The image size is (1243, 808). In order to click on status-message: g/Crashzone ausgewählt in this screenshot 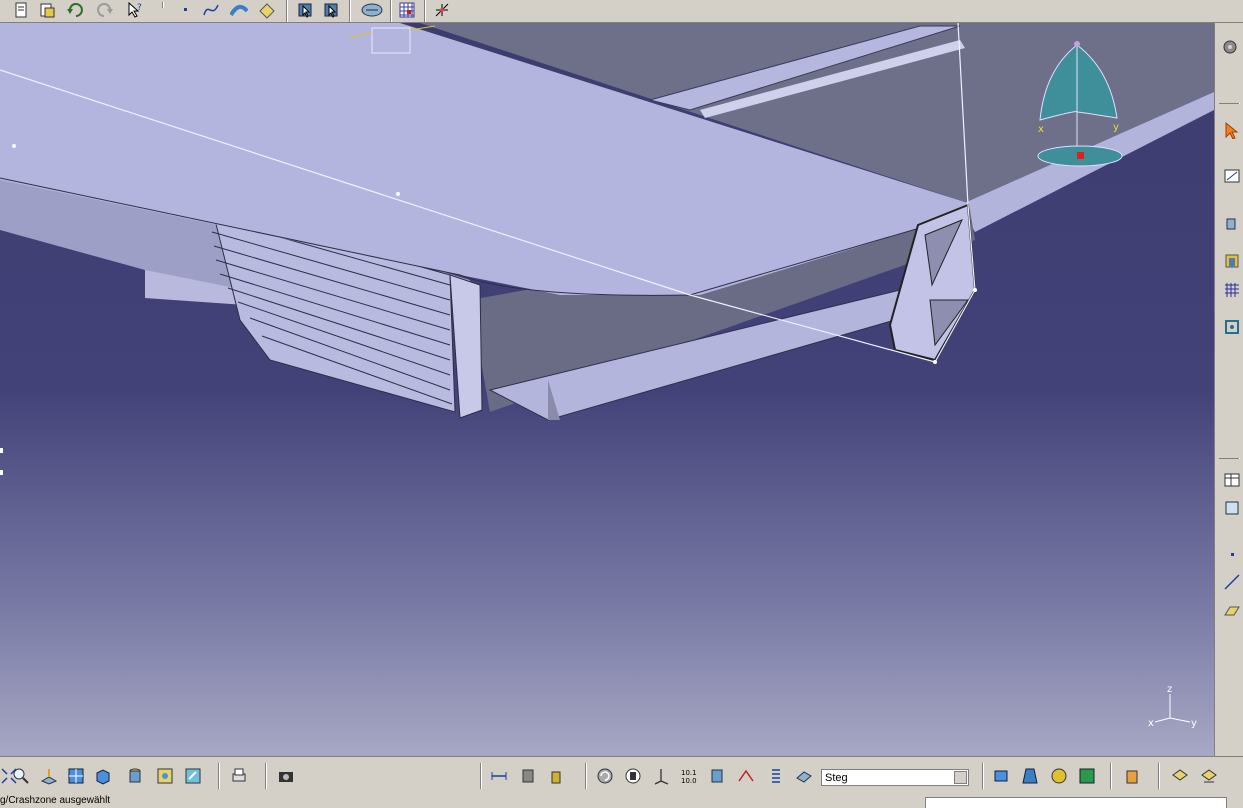, I will do `click(55, 800)`.